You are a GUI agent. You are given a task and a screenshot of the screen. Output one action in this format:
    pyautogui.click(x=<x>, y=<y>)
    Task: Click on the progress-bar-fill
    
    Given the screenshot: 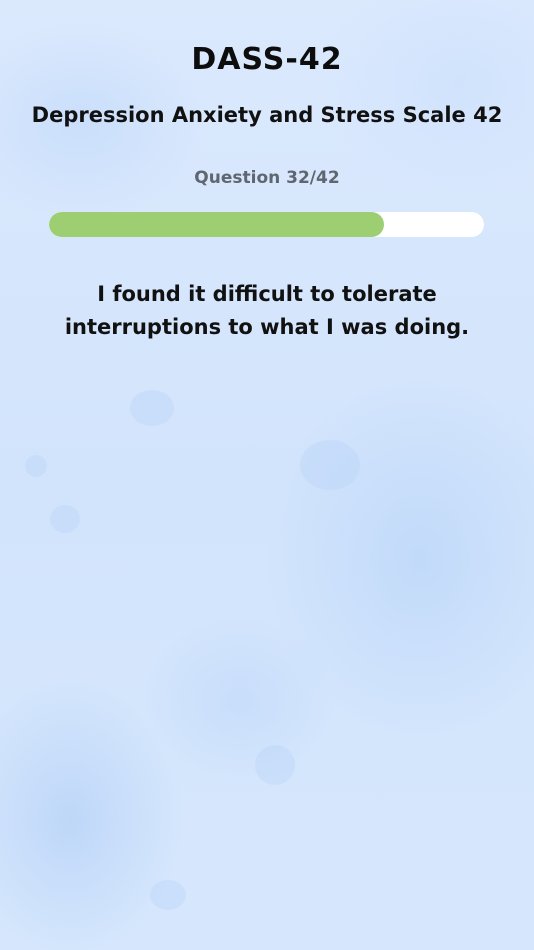 What is the action you would take?
    pyautogui.click(x=216, y=224)
    